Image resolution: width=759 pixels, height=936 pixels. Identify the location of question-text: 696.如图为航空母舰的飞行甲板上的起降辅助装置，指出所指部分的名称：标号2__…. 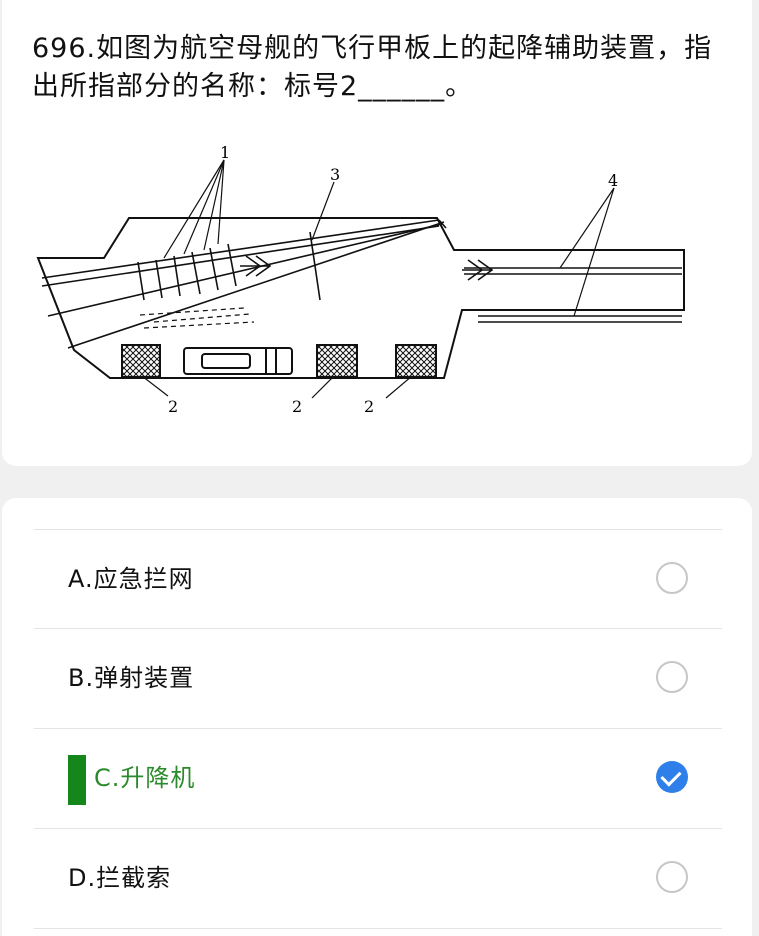
(372, 67).